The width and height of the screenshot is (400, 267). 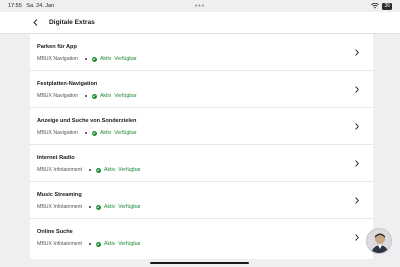 I want to click on avatar-icon, so click(x=380, y=243).